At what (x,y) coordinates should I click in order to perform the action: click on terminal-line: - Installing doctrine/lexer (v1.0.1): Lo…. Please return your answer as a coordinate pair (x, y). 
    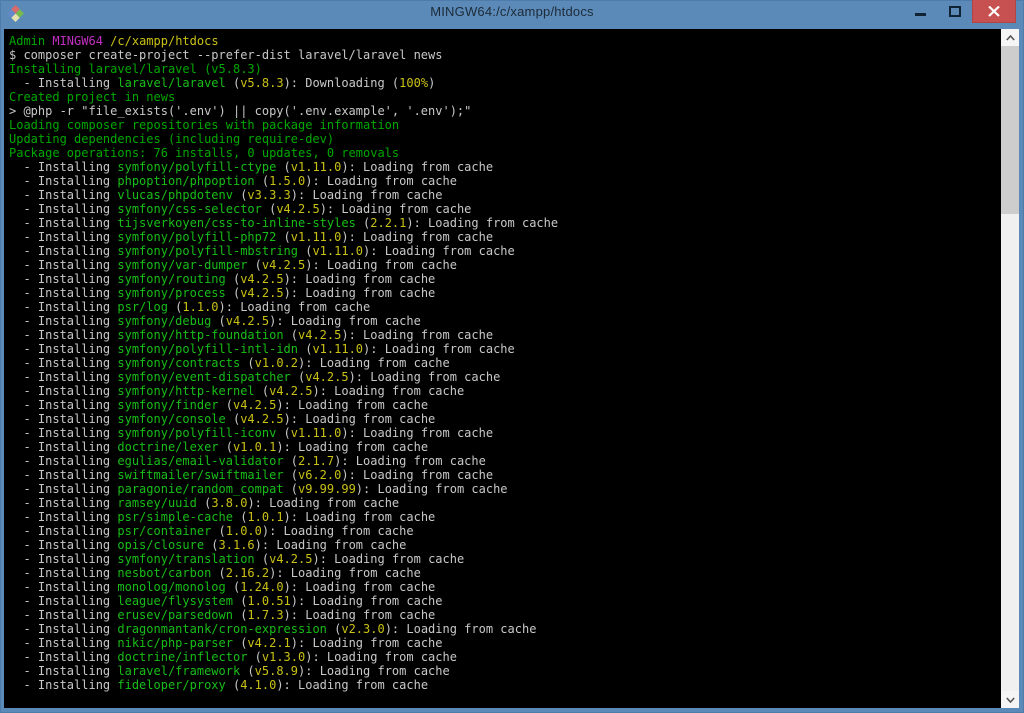
    Looking at the image, I should click on (219, 447).